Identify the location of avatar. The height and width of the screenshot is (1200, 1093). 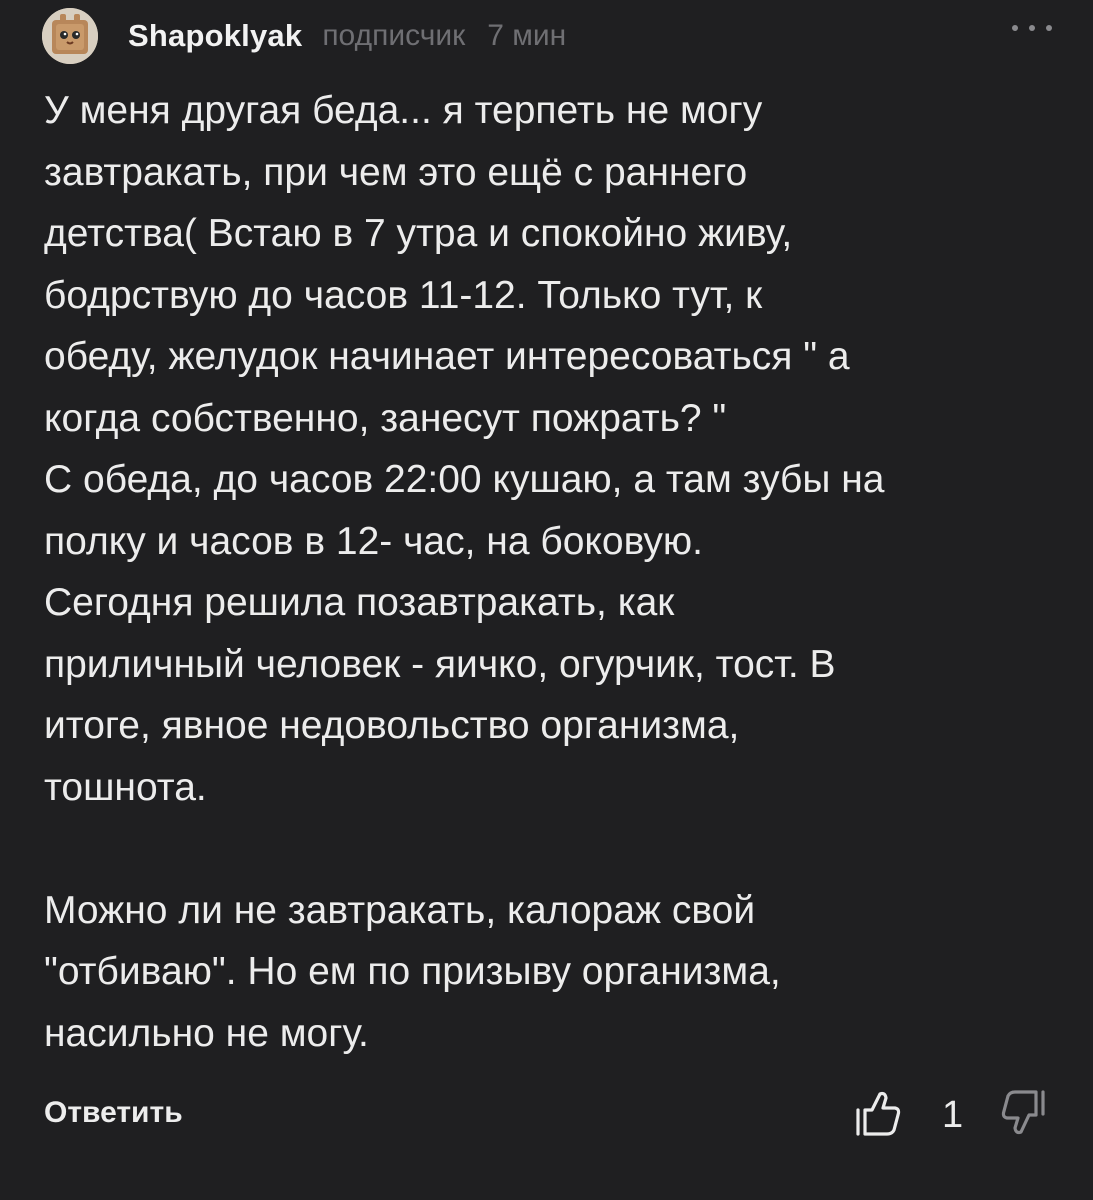
(70, 36).